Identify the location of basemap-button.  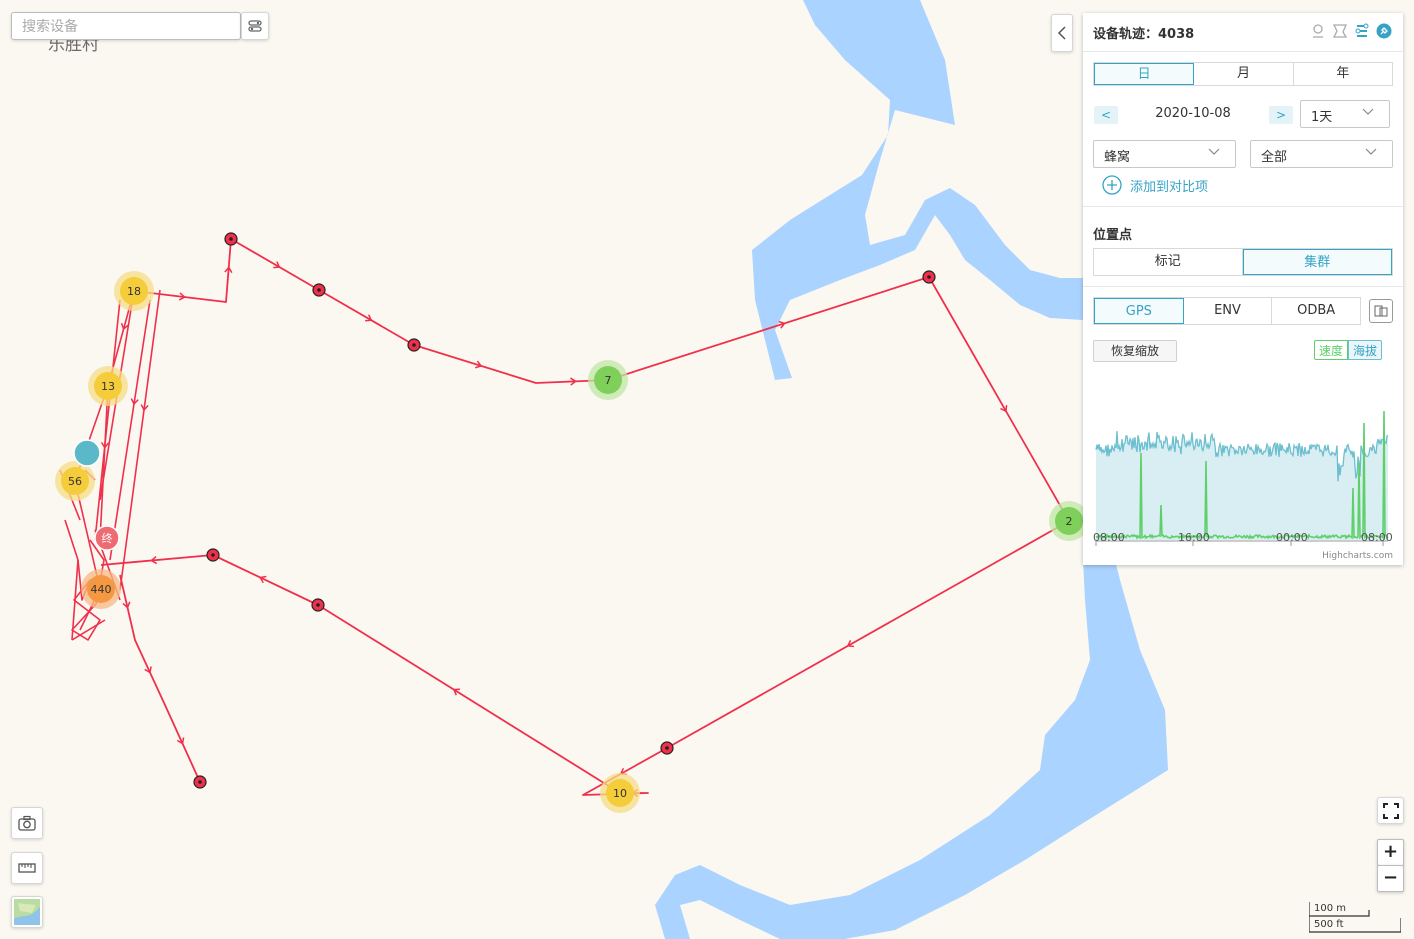
(27, 912).